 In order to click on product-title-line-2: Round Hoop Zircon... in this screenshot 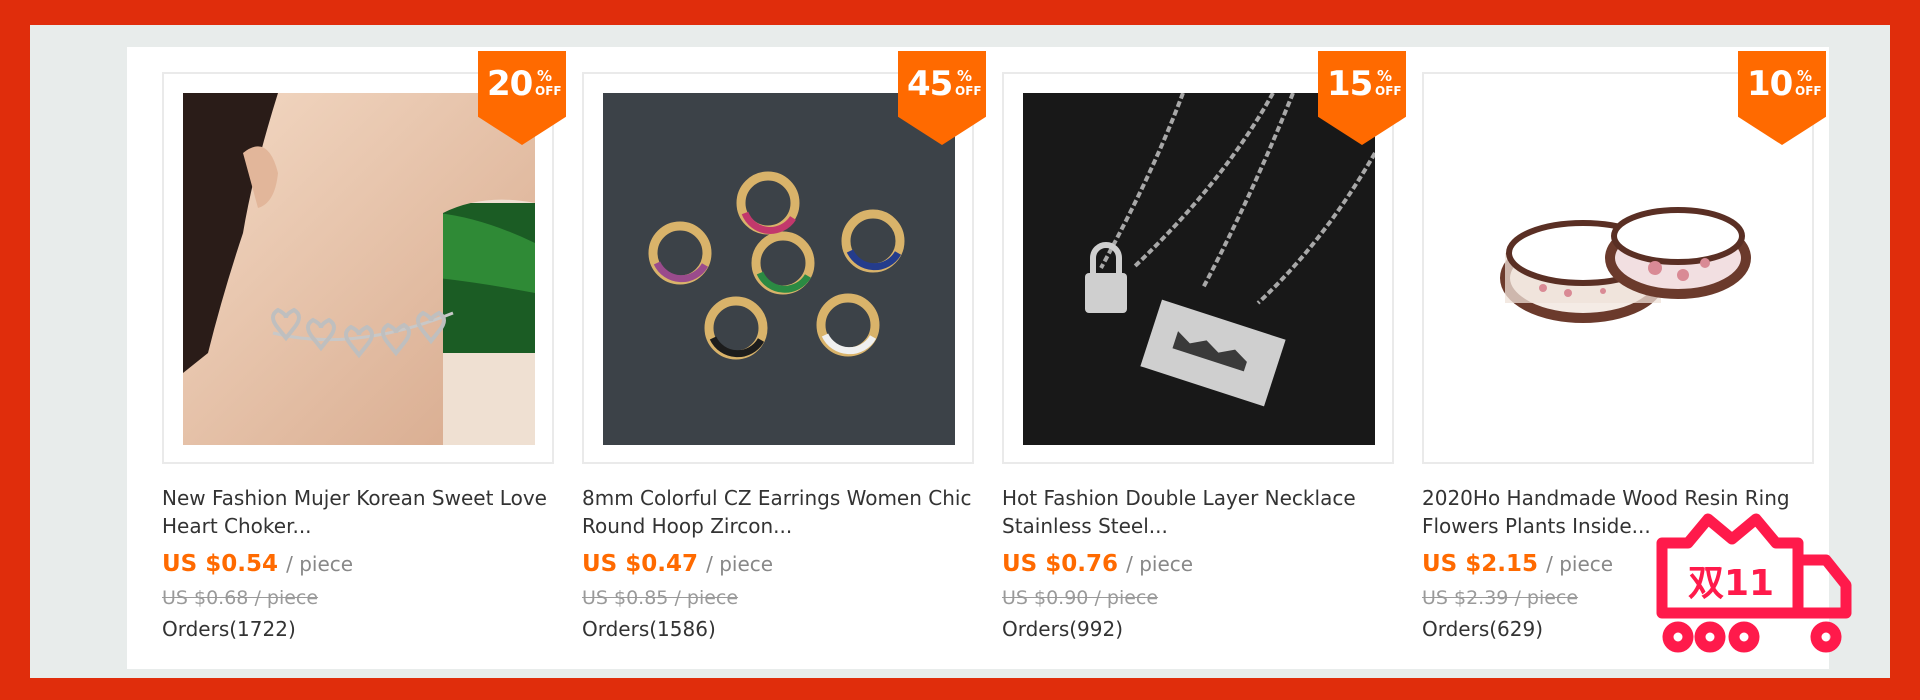, I will do `click(782, 526)`.